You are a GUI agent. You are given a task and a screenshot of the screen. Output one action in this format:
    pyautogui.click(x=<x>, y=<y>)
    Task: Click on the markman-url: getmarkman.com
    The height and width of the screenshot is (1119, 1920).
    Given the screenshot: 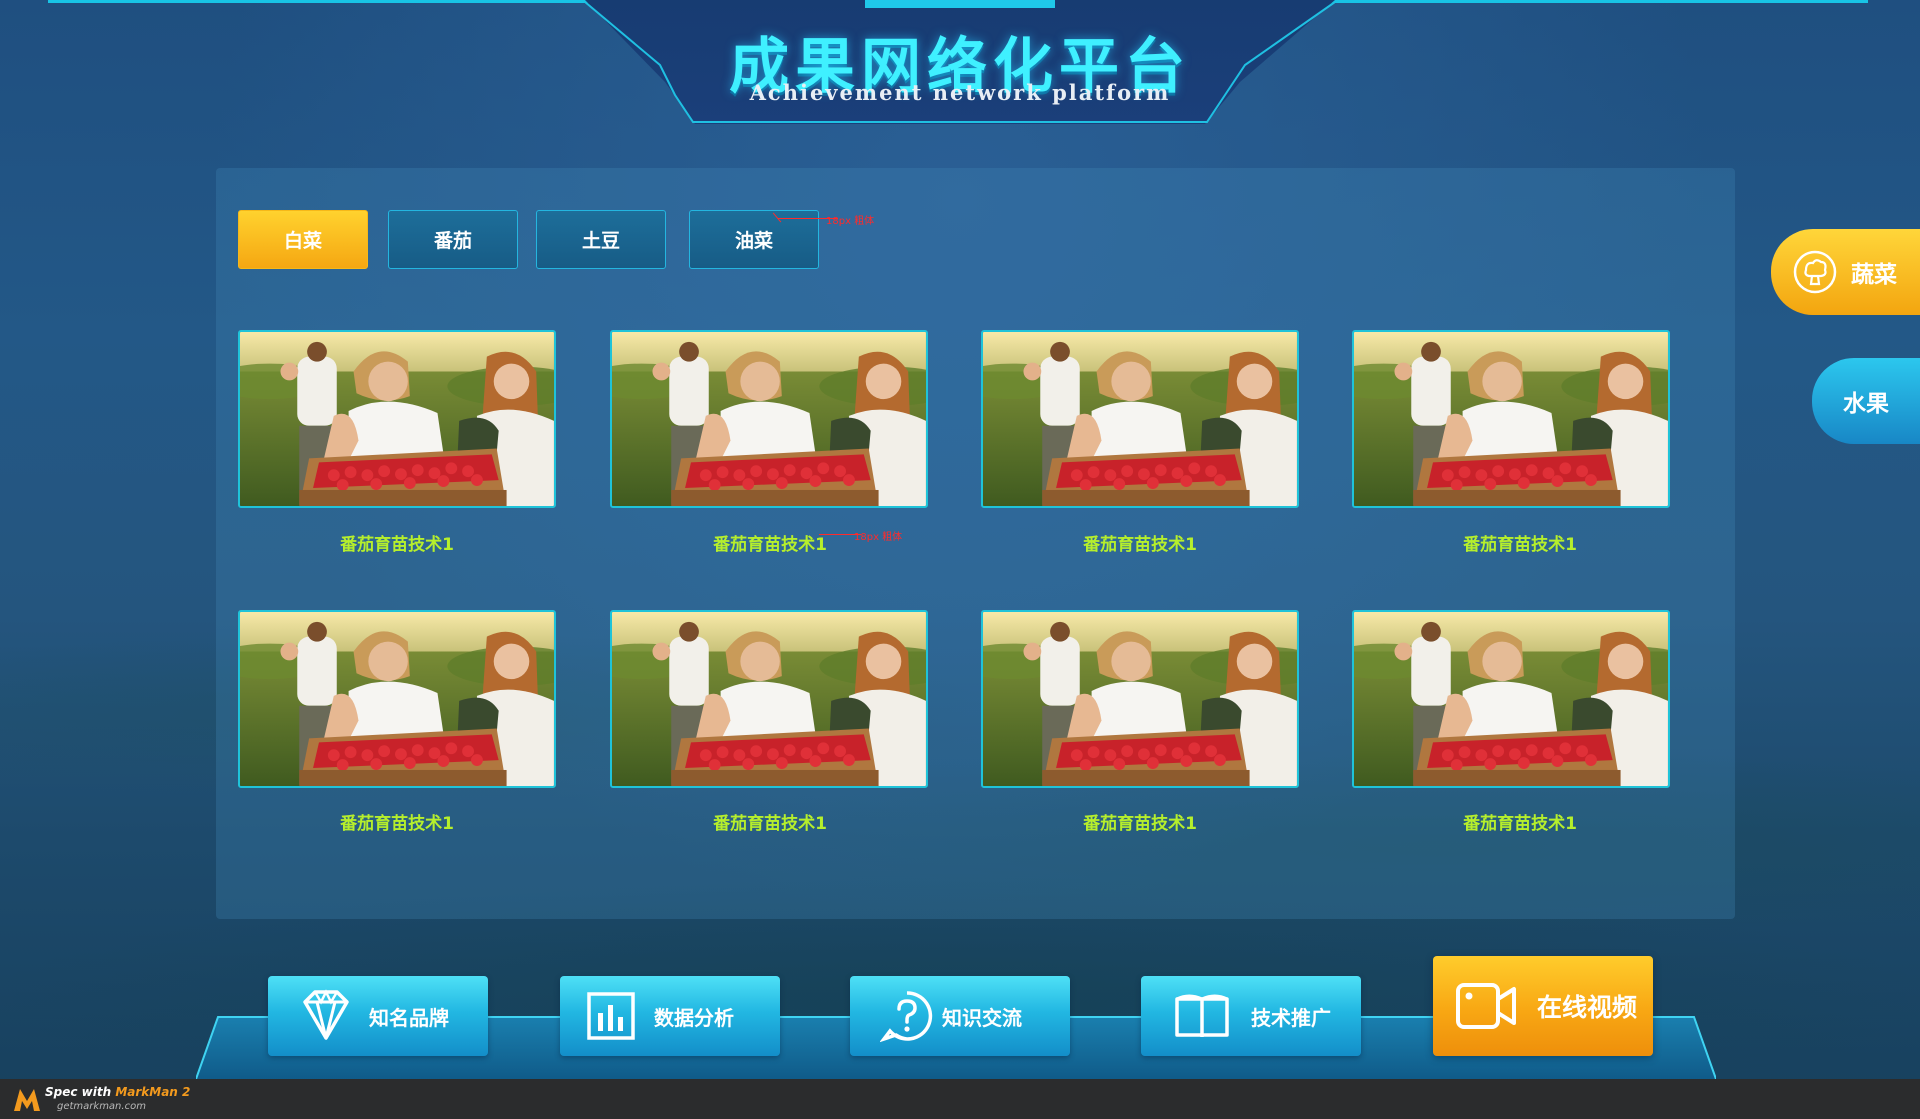 What is the action you would take?
    pyautogui.click(x=101, y=1106)
    